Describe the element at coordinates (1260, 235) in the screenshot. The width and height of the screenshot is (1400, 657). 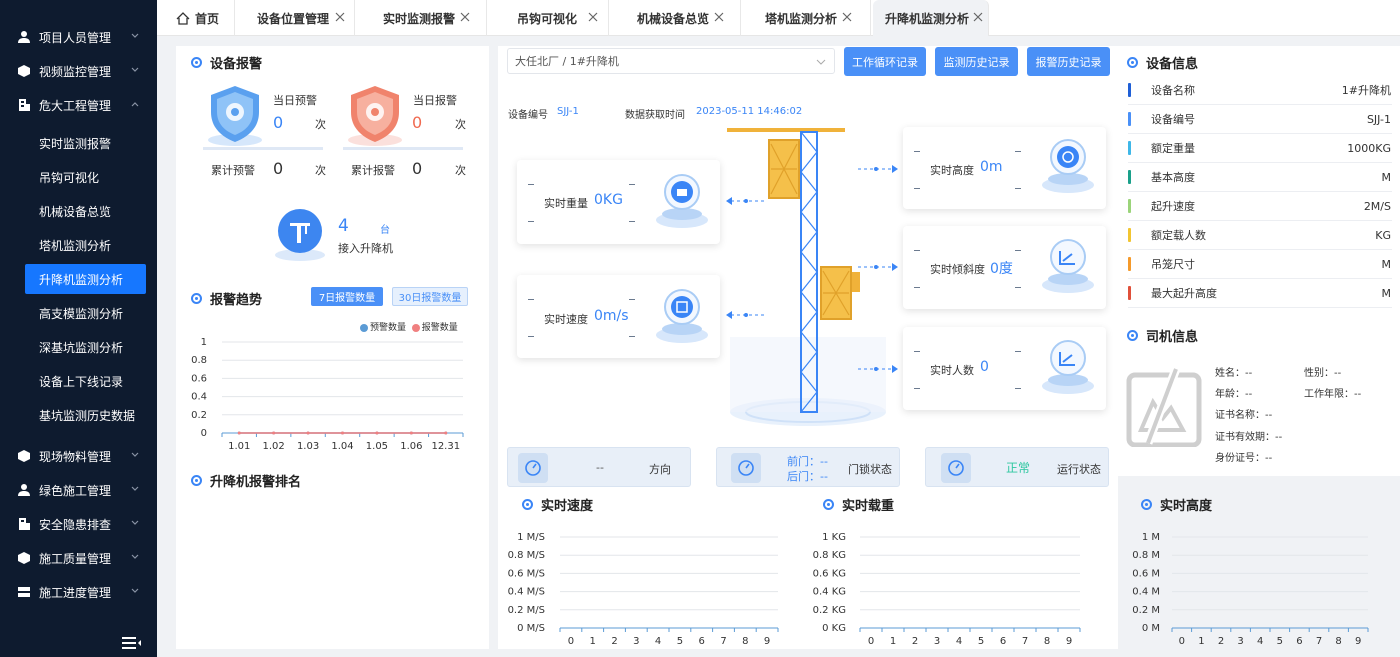
I see `info-row: 额定载人数 KG` at that location.